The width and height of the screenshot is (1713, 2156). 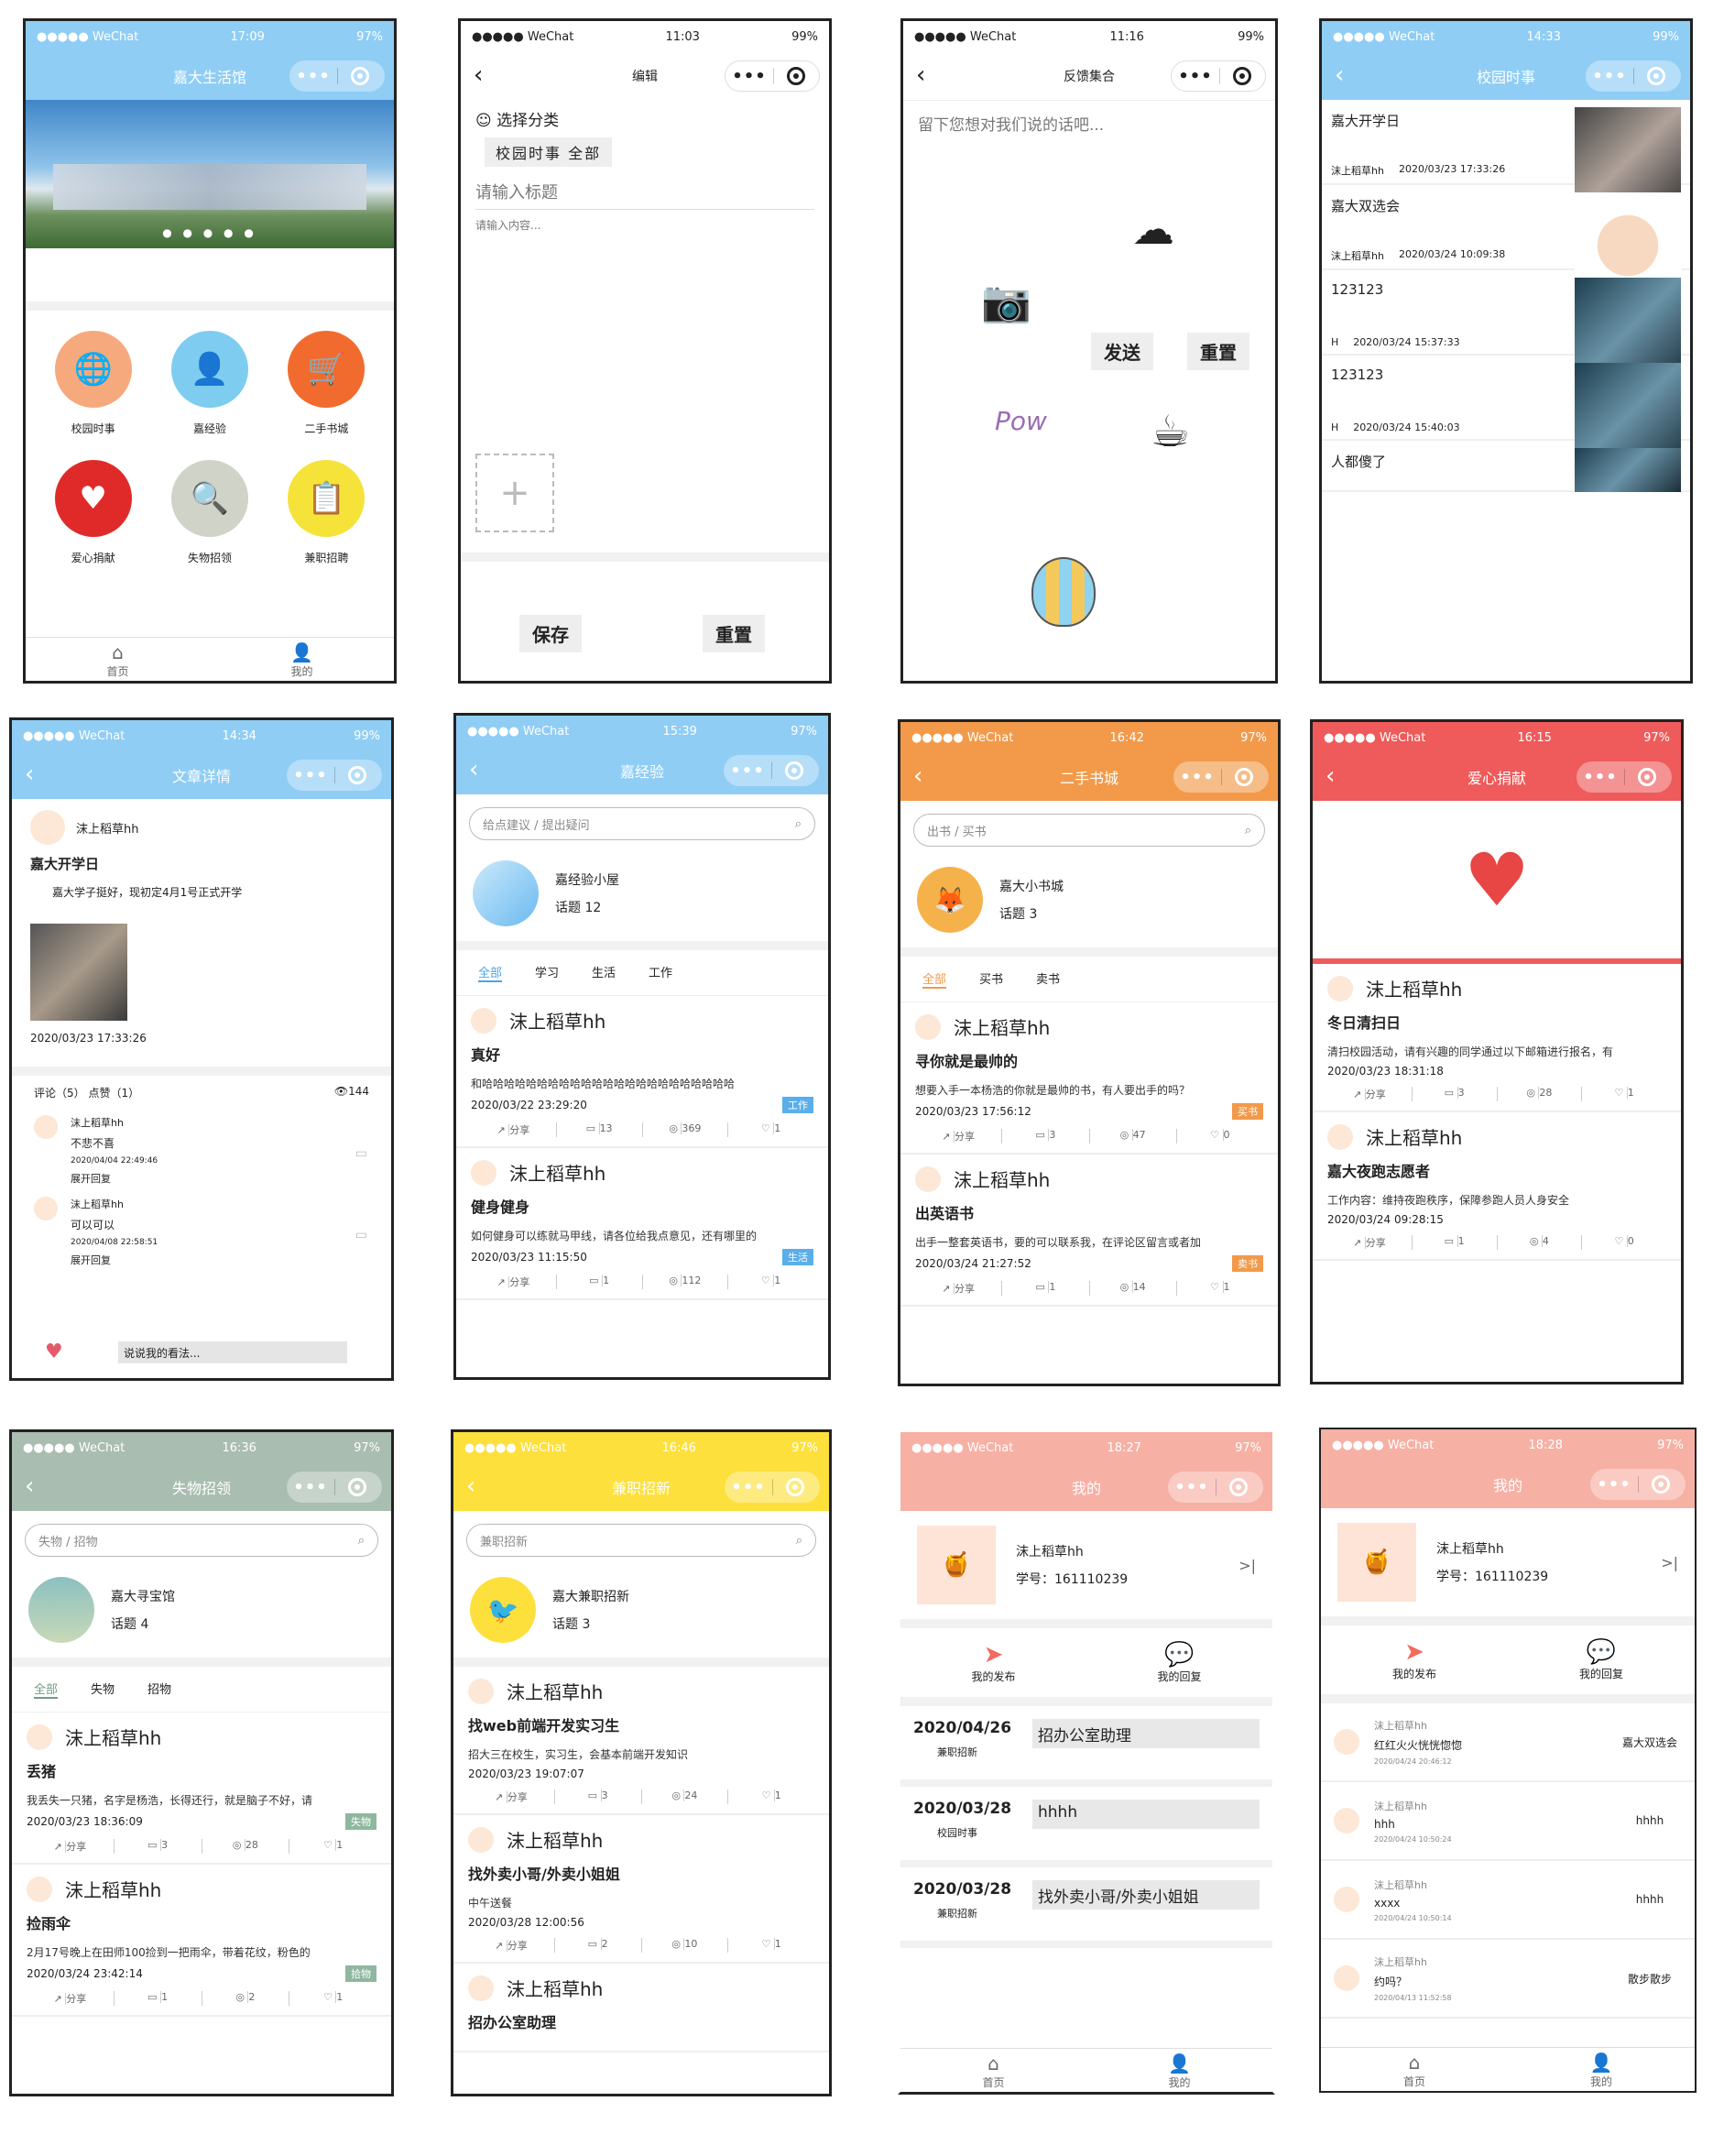 What do you see at coordinates (1122, 351) in the screenshot?
I see `send-button: 发送` at bounding box center [1122, 351].